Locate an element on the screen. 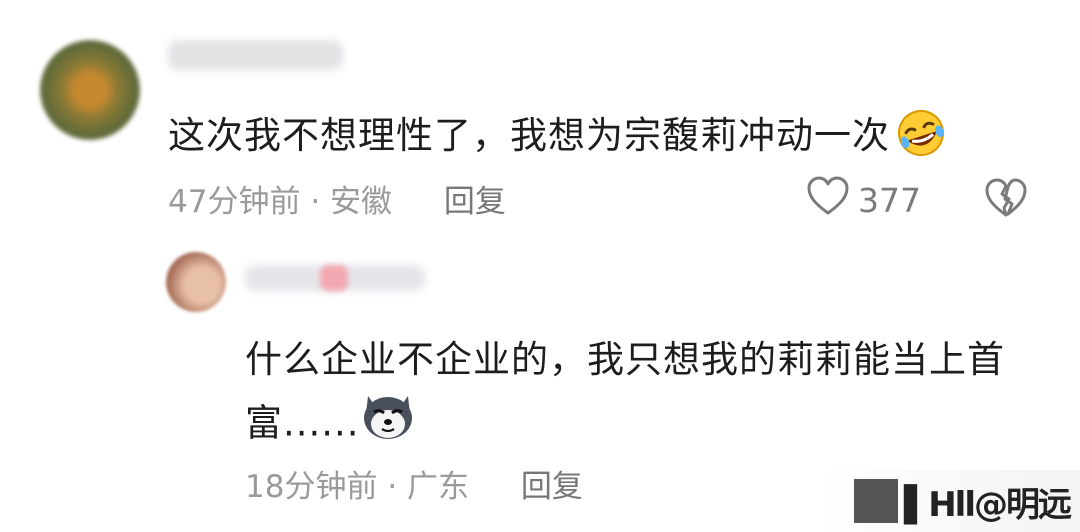 The image size is (1080, 532). watermark-logo is located at coordinates (876, 501).